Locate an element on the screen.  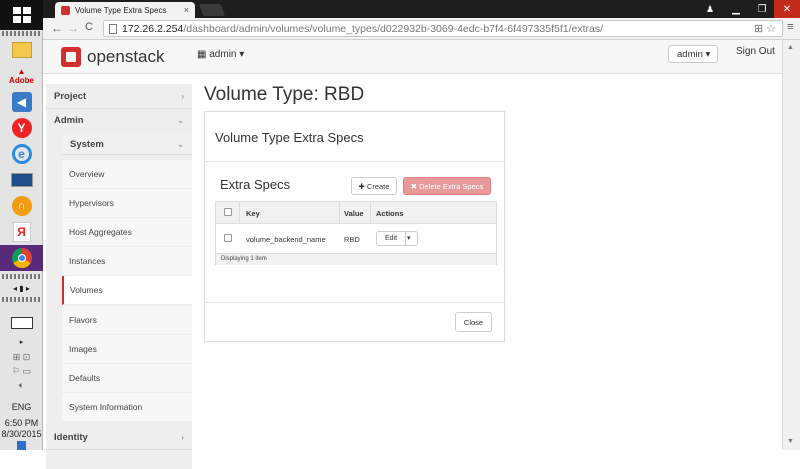
sidebar-item-volumes: Volumes is located at coordinates (127, 290).